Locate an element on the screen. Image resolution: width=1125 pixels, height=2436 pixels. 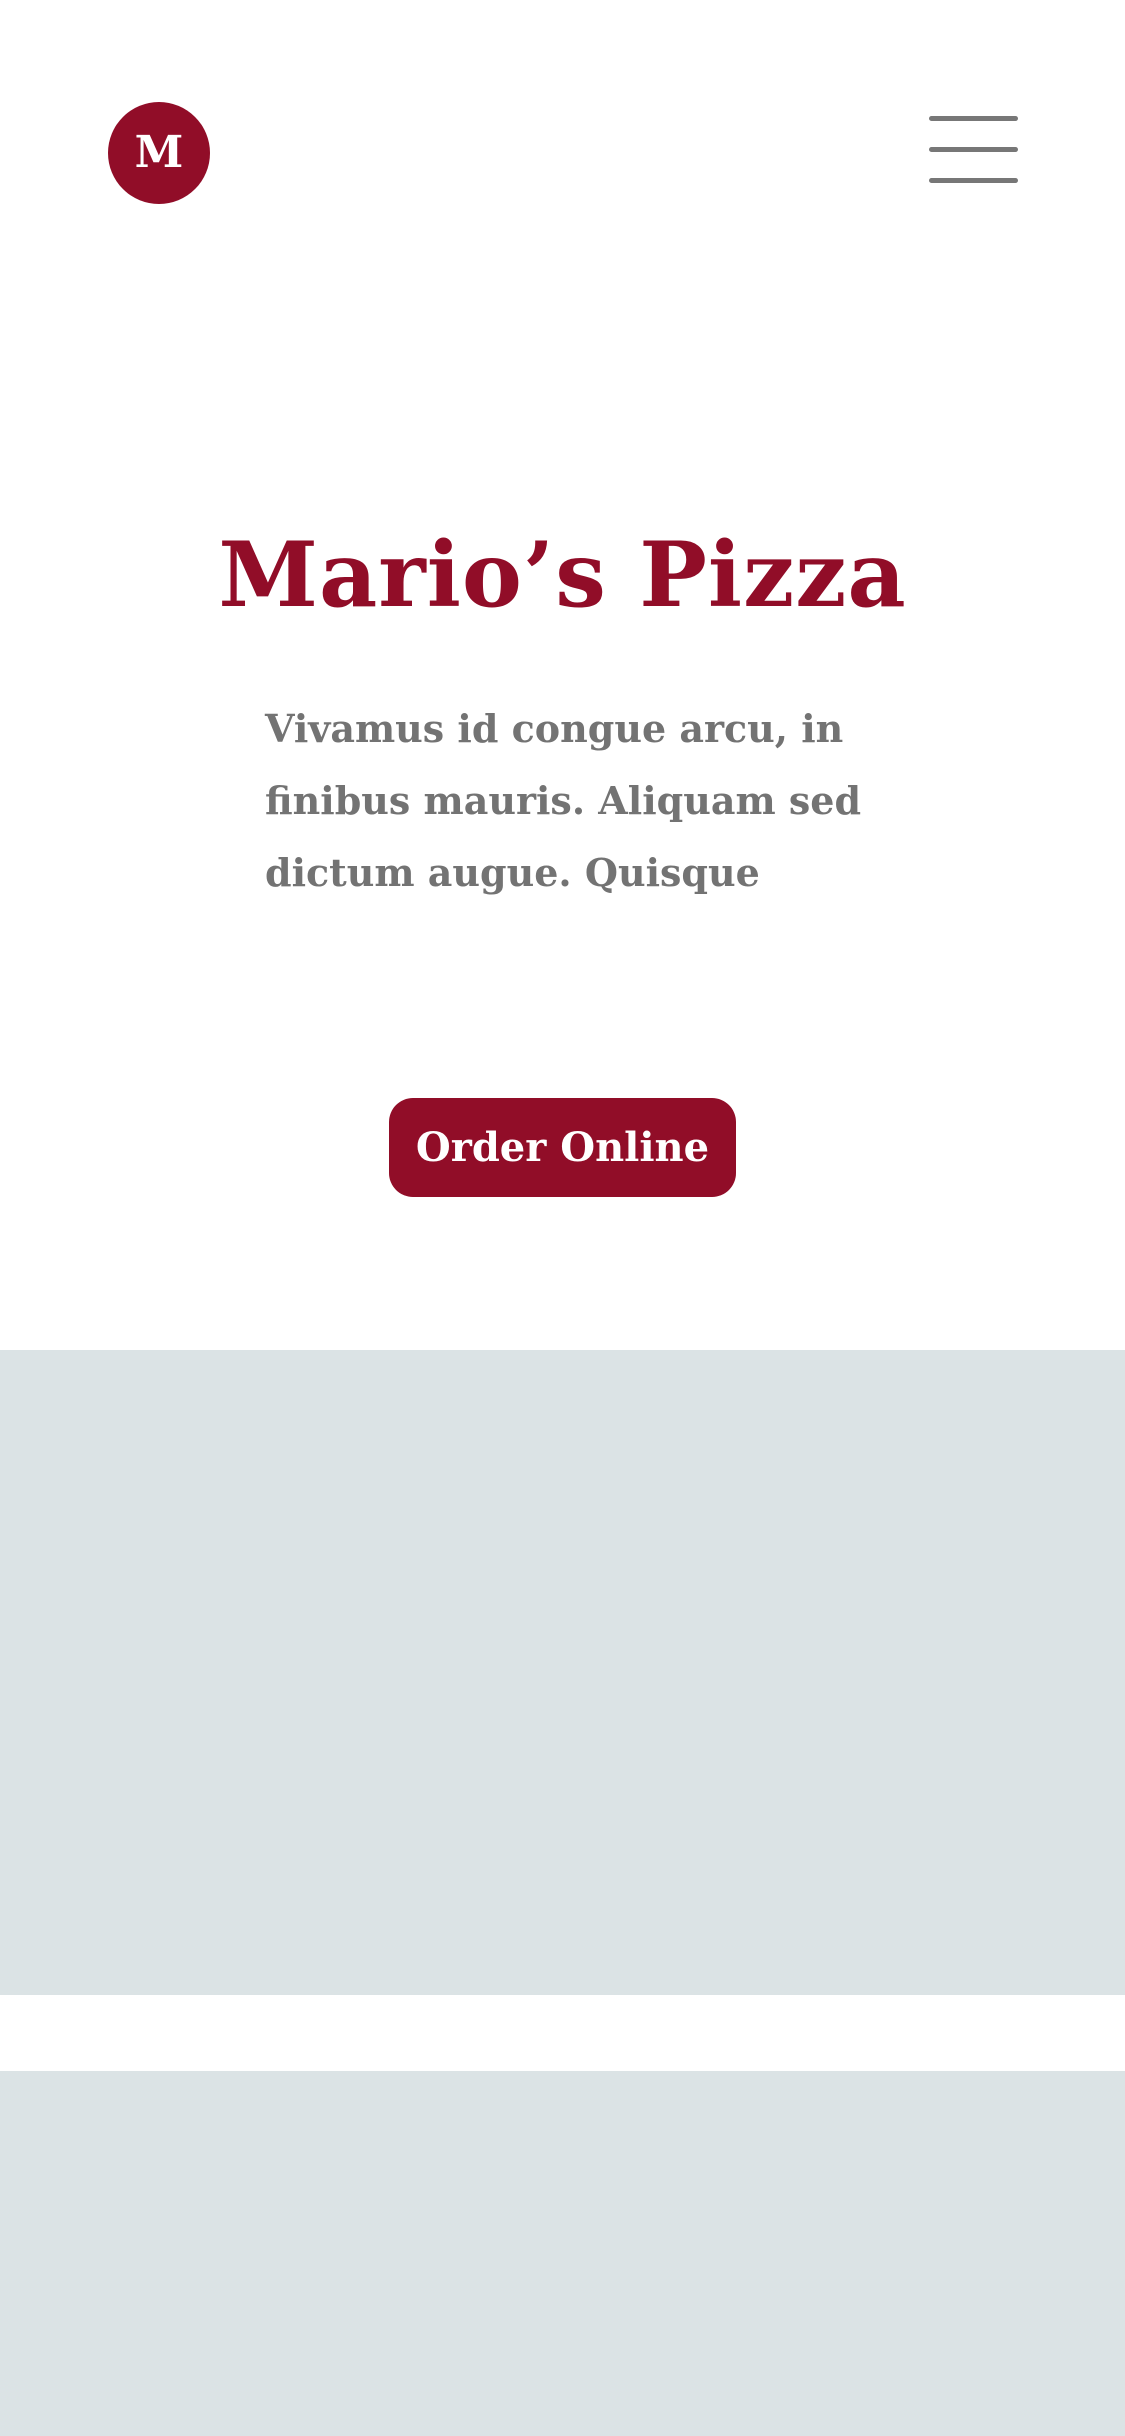
site-header: M is located at coordinates (562, 150).